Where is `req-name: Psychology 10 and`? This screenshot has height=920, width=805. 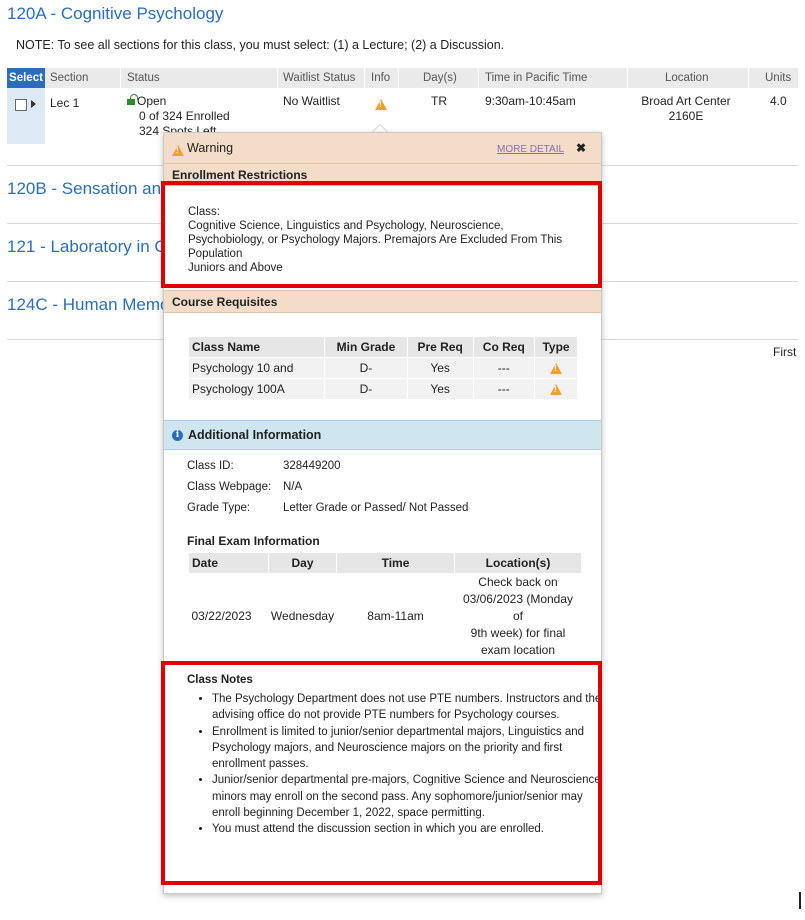
req-name: Psychology 10 and is located at coordinates (256, 368).